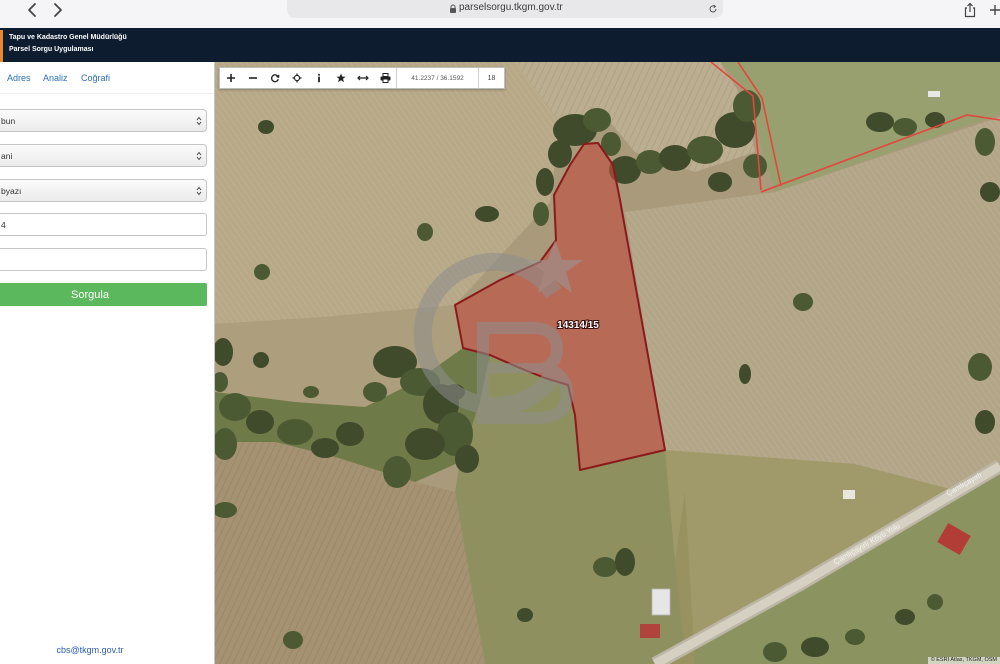 Image resolution: width=1000 pixels, height=664 pixels. Describe the element at coordinates (1, 46) in the screenshot. I see `header-accent-stripe` at that location.